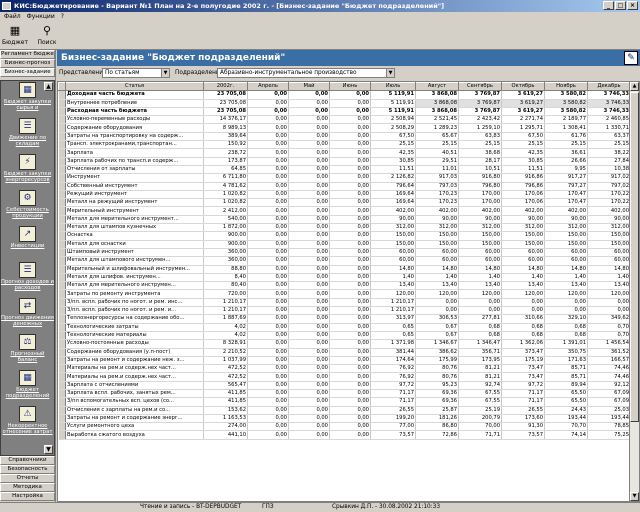  I want to click on row-value: 70,70, so click(566, 427).